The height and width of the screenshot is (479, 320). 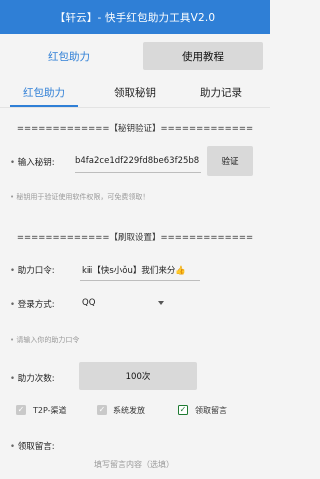 I want to click on message-label: • 领取留言:, so click(x=32, y=447).